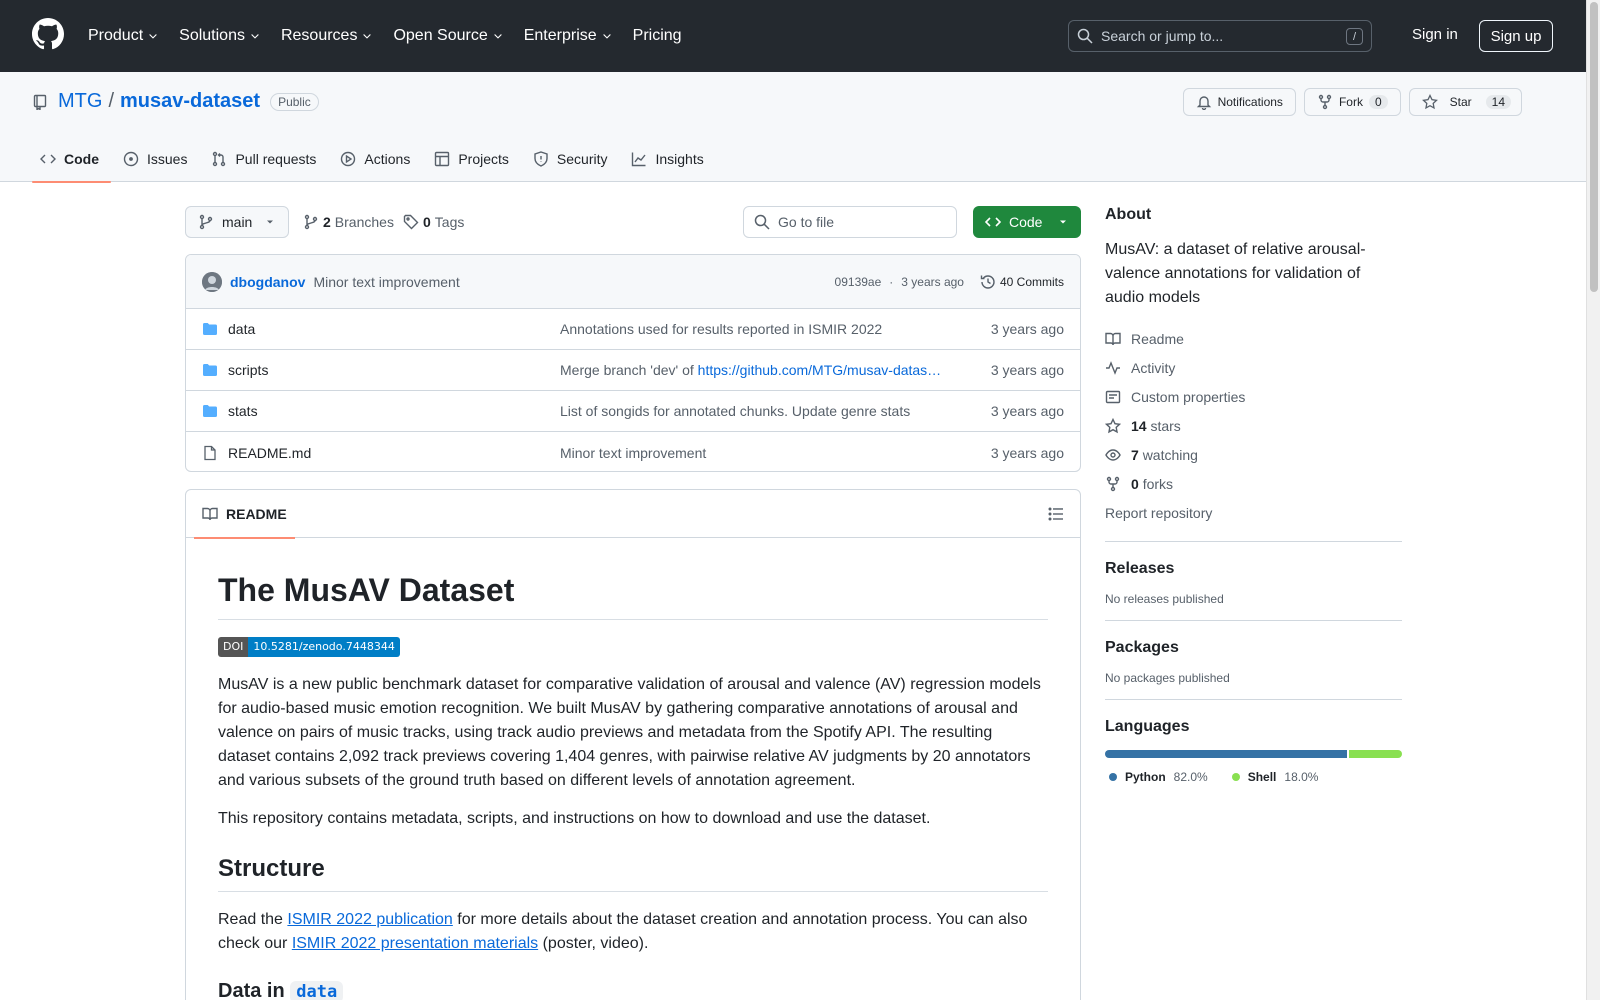 This screenshot has height=1000, width=1600. I want to click on language-item-python: Python 82.0%, so click(1158, 777).